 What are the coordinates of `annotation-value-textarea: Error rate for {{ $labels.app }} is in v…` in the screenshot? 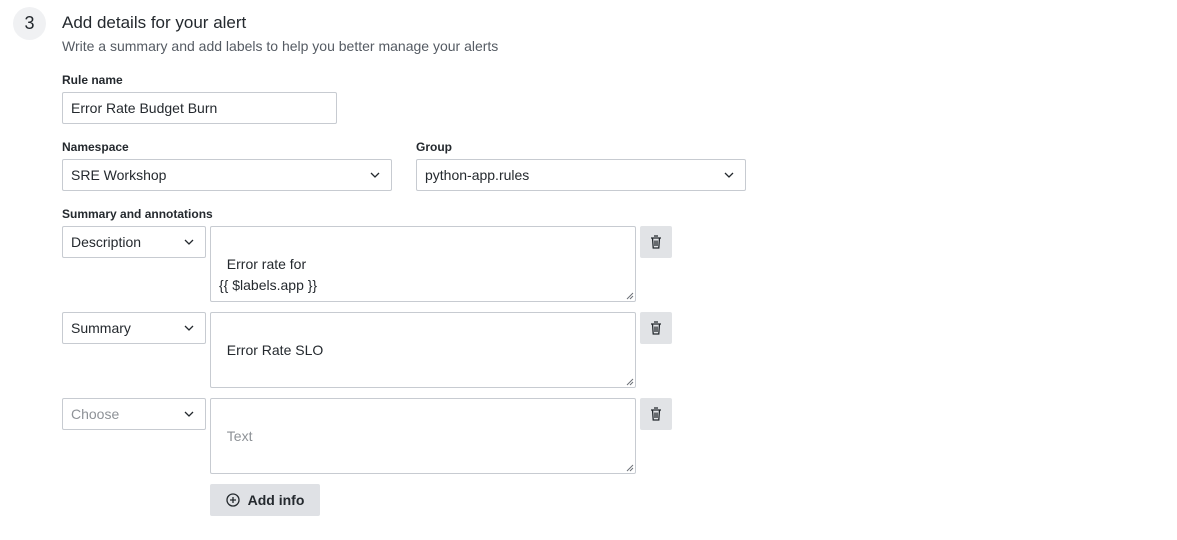 It's located at (423, 264).